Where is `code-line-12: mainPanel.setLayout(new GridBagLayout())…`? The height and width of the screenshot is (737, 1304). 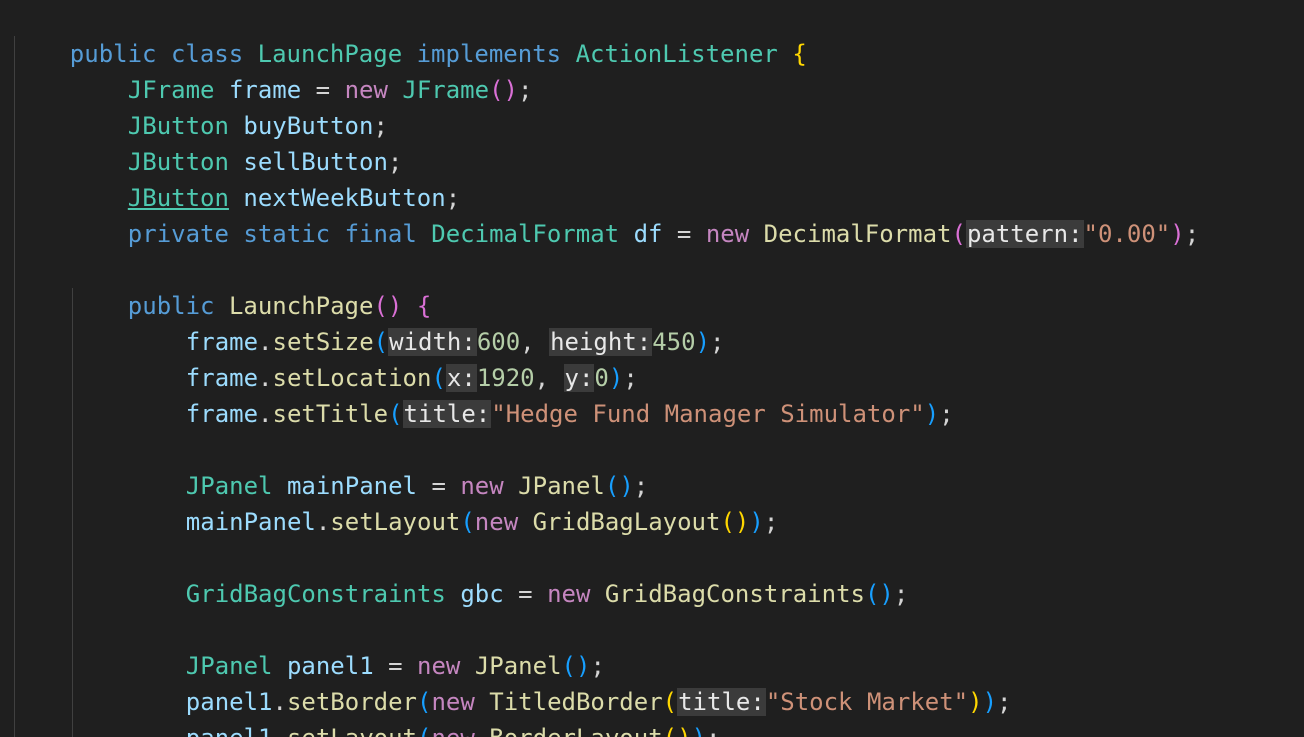
code-line-12: mainPanel.setLayout(new GridBagLayout())… is located at coordinates (453, 502).